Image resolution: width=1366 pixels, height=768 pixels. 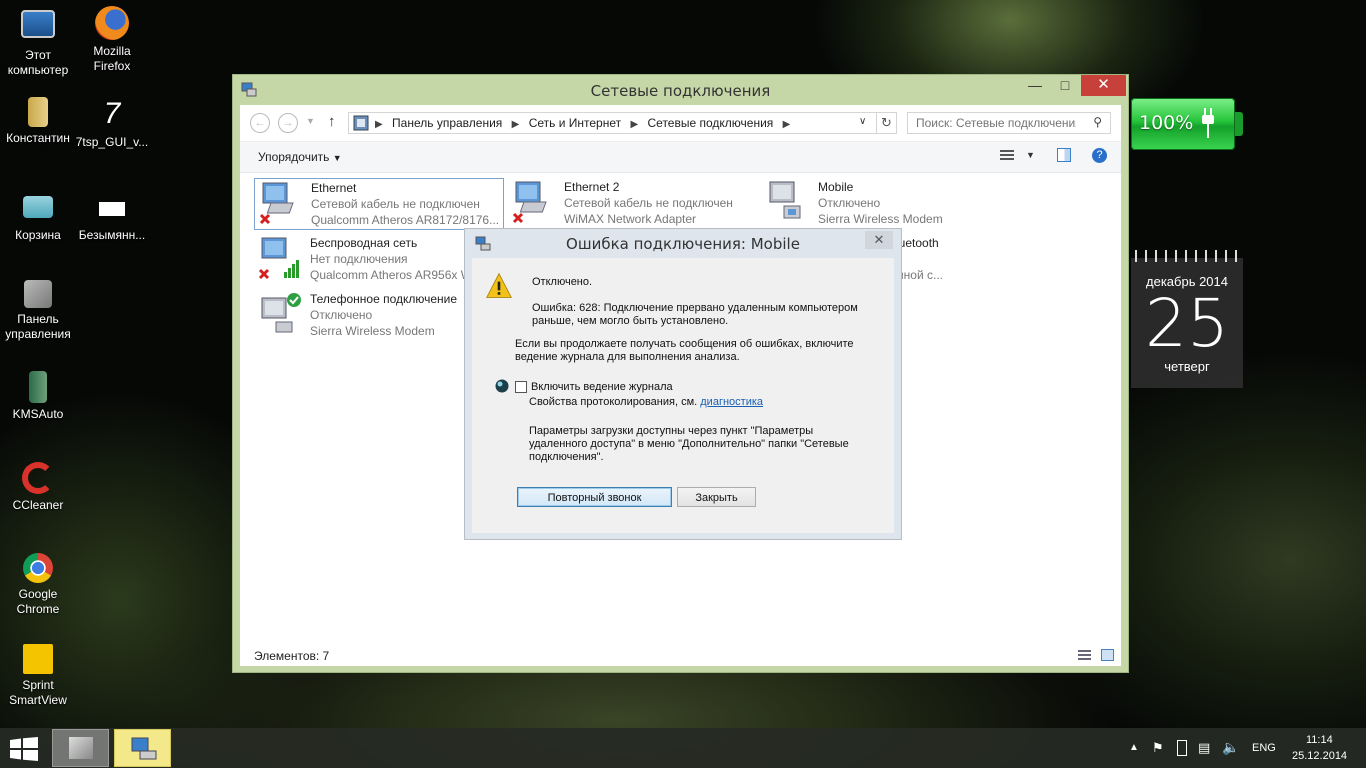 What do you see at coordinates (38, 676) in the screenshot?
I see `desktop-icon-sprint: Sprint SmartView` at bounding box center [38, 676].